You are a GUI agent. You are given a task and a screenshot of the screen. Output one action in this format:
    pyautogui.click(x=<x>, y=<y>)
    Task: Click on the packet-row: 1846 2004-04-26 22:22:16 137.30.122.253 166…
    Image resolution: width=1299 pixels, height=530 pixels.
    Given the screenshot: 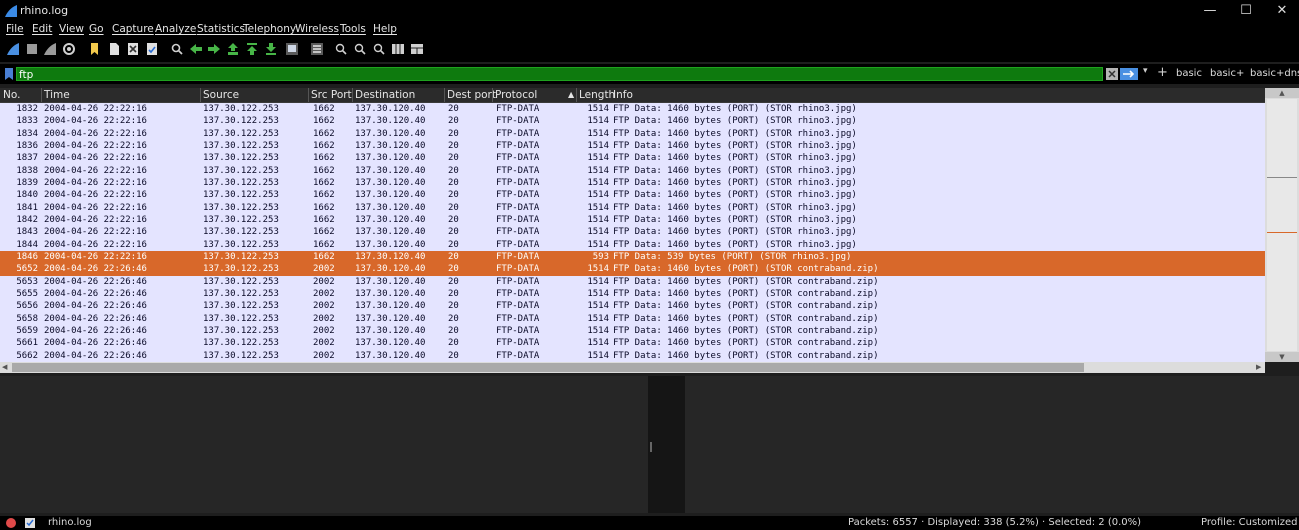 What is the action you would take?
    pyautogui.click(x=632, y=257)
    